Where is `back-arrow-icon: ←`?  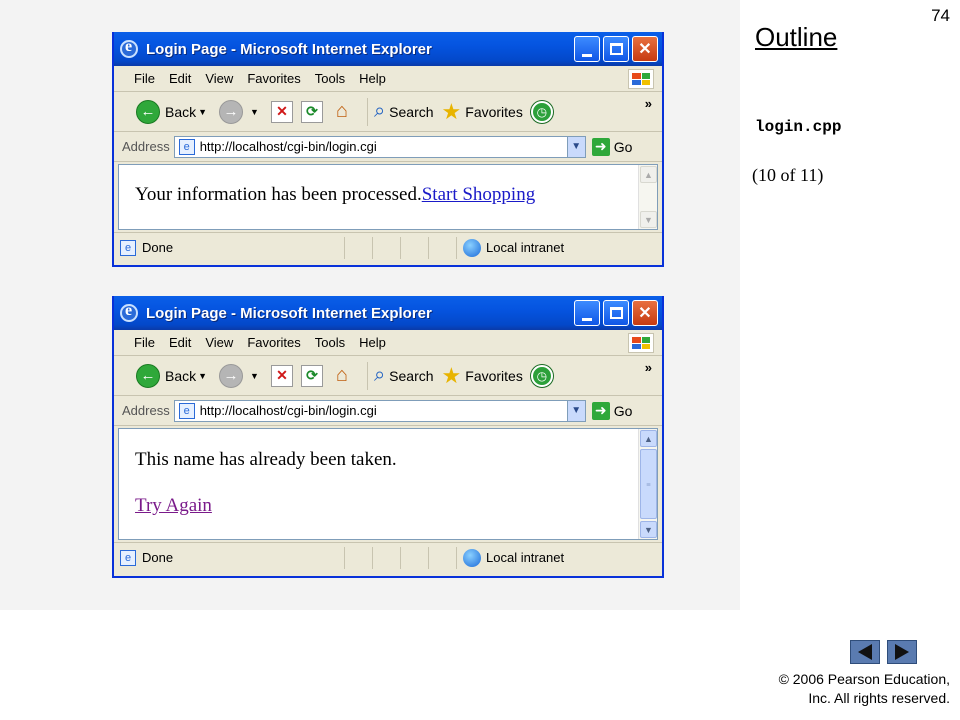 back-arrow-icon: ← is located at coordinates (148, 111).